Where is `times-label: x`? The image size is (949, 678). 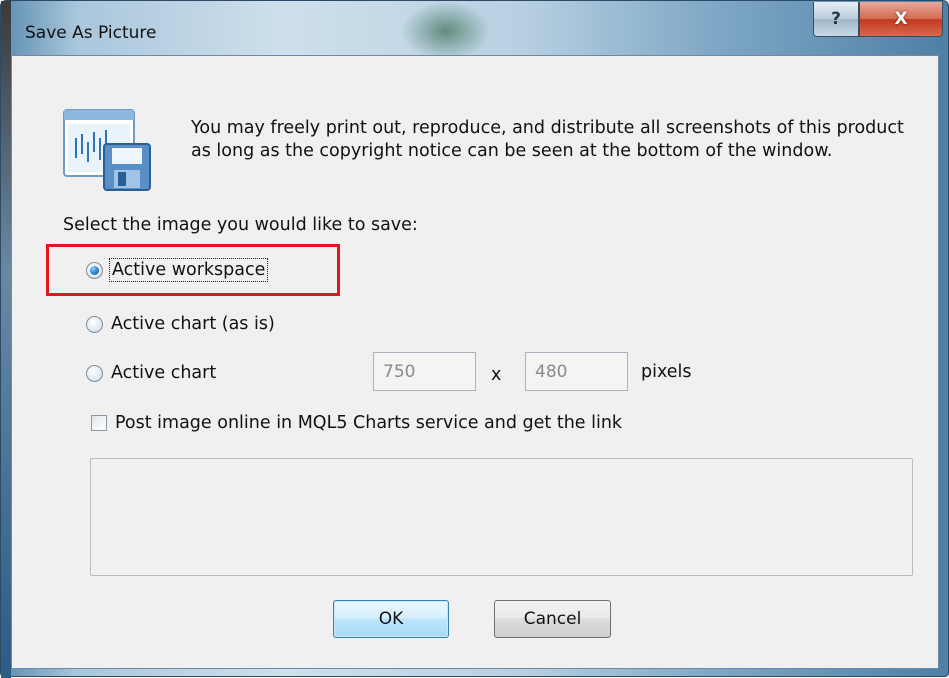
times-label: x is located at coordinates (496, 375).